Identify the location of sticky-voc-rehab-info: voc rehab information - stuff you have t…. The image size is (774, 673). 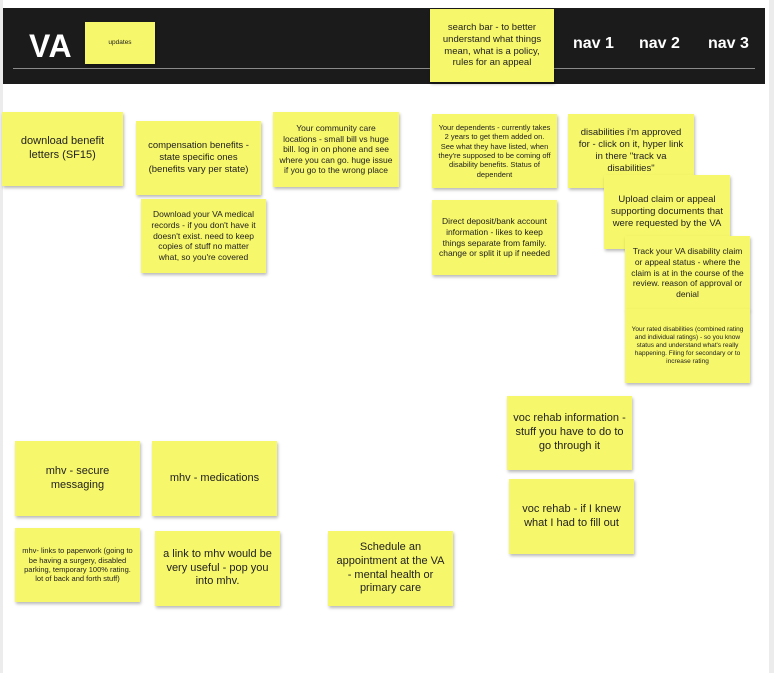
(569, 433).